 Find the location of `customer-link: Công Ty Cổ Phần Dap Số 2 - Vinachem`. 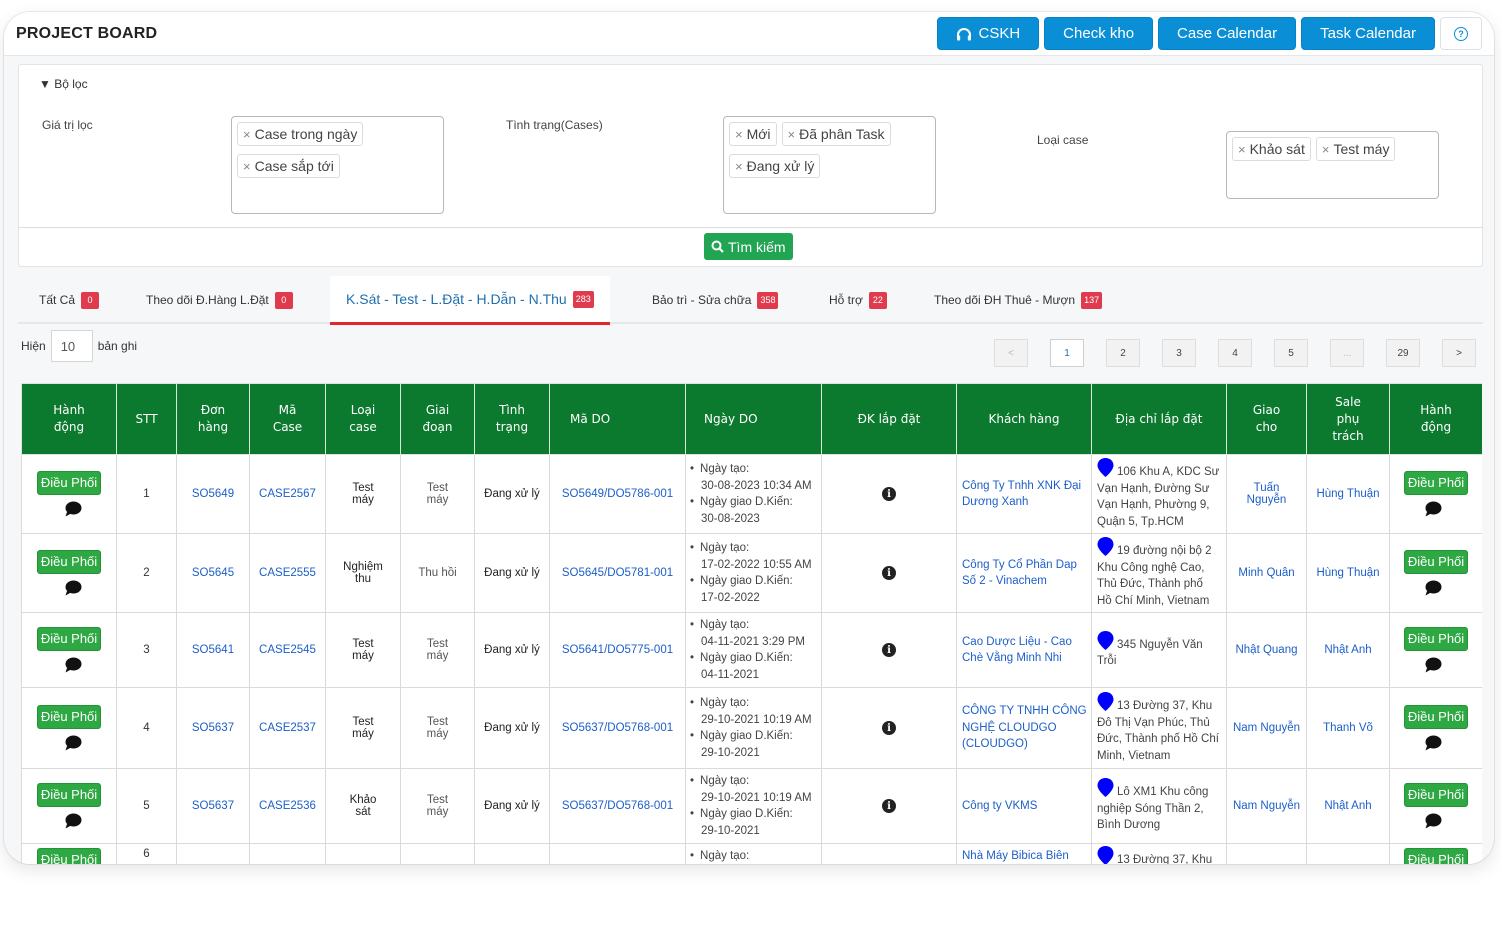

customer-link: Công Ty Cổ Phần Dap Số 2 - Vinachem is located at coordinates (1019, 573).